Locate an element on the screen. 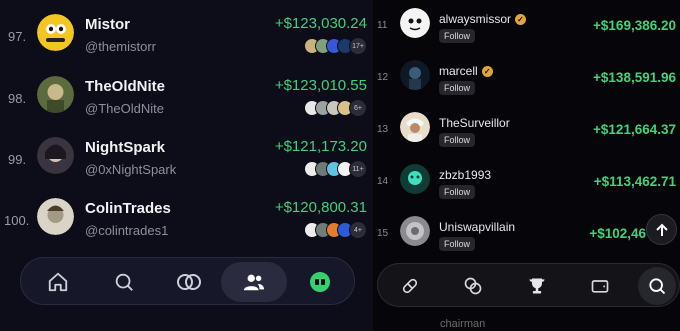  users-icon is located at coordinates (254, 282).